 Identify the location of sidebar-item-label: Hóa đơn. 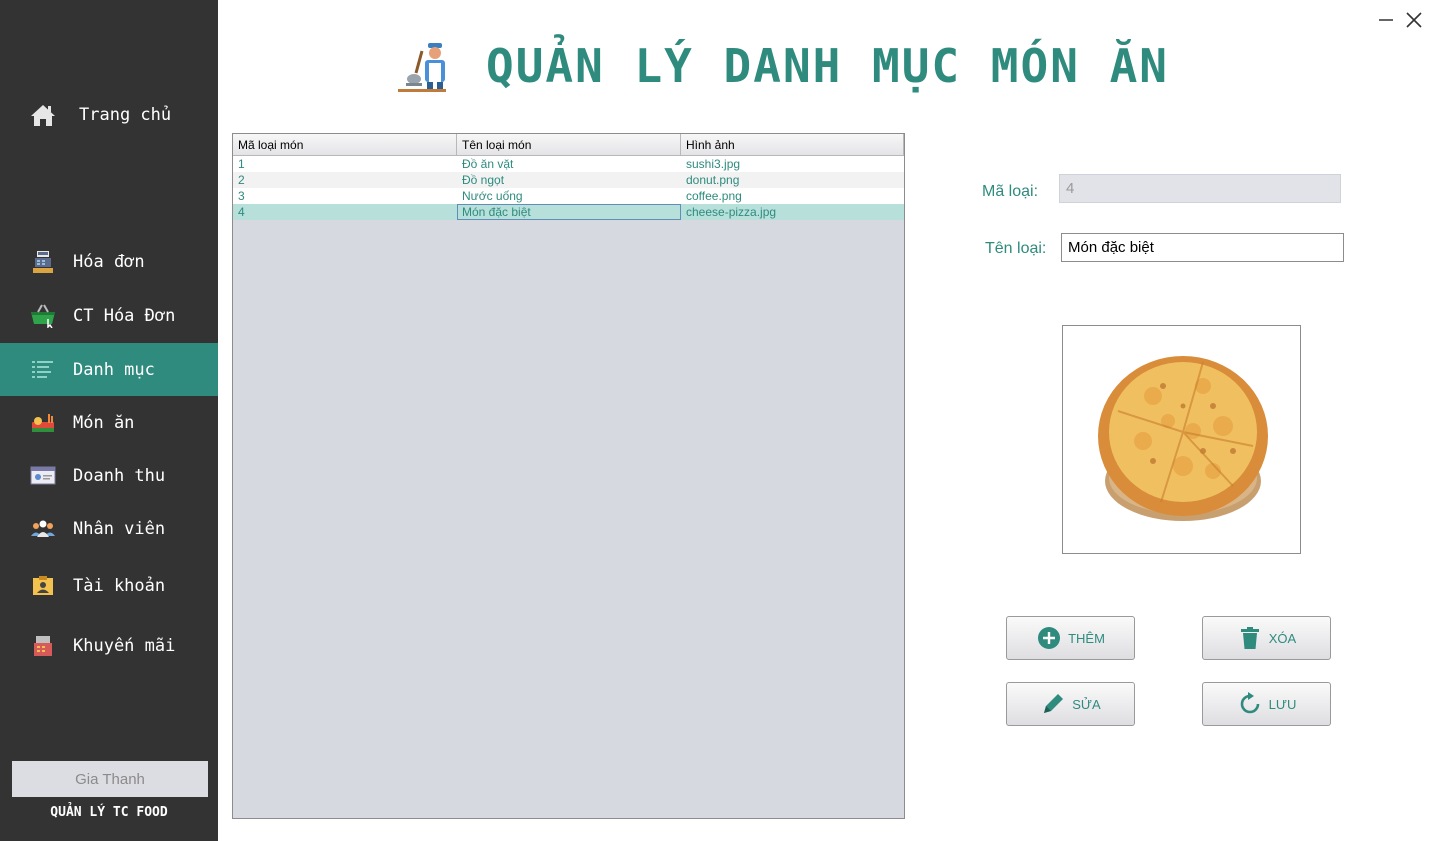
(109, 262).